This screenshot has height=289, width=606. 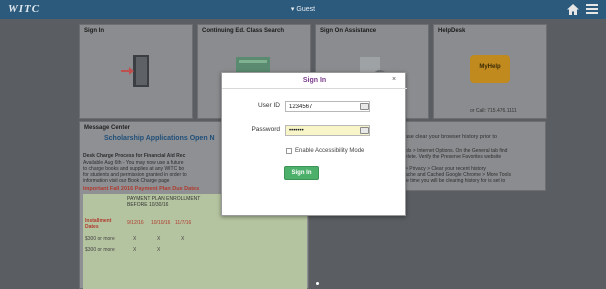 I want to click on accessibility-label: Enable Accessibility Mode, so click(x=329, y=151).